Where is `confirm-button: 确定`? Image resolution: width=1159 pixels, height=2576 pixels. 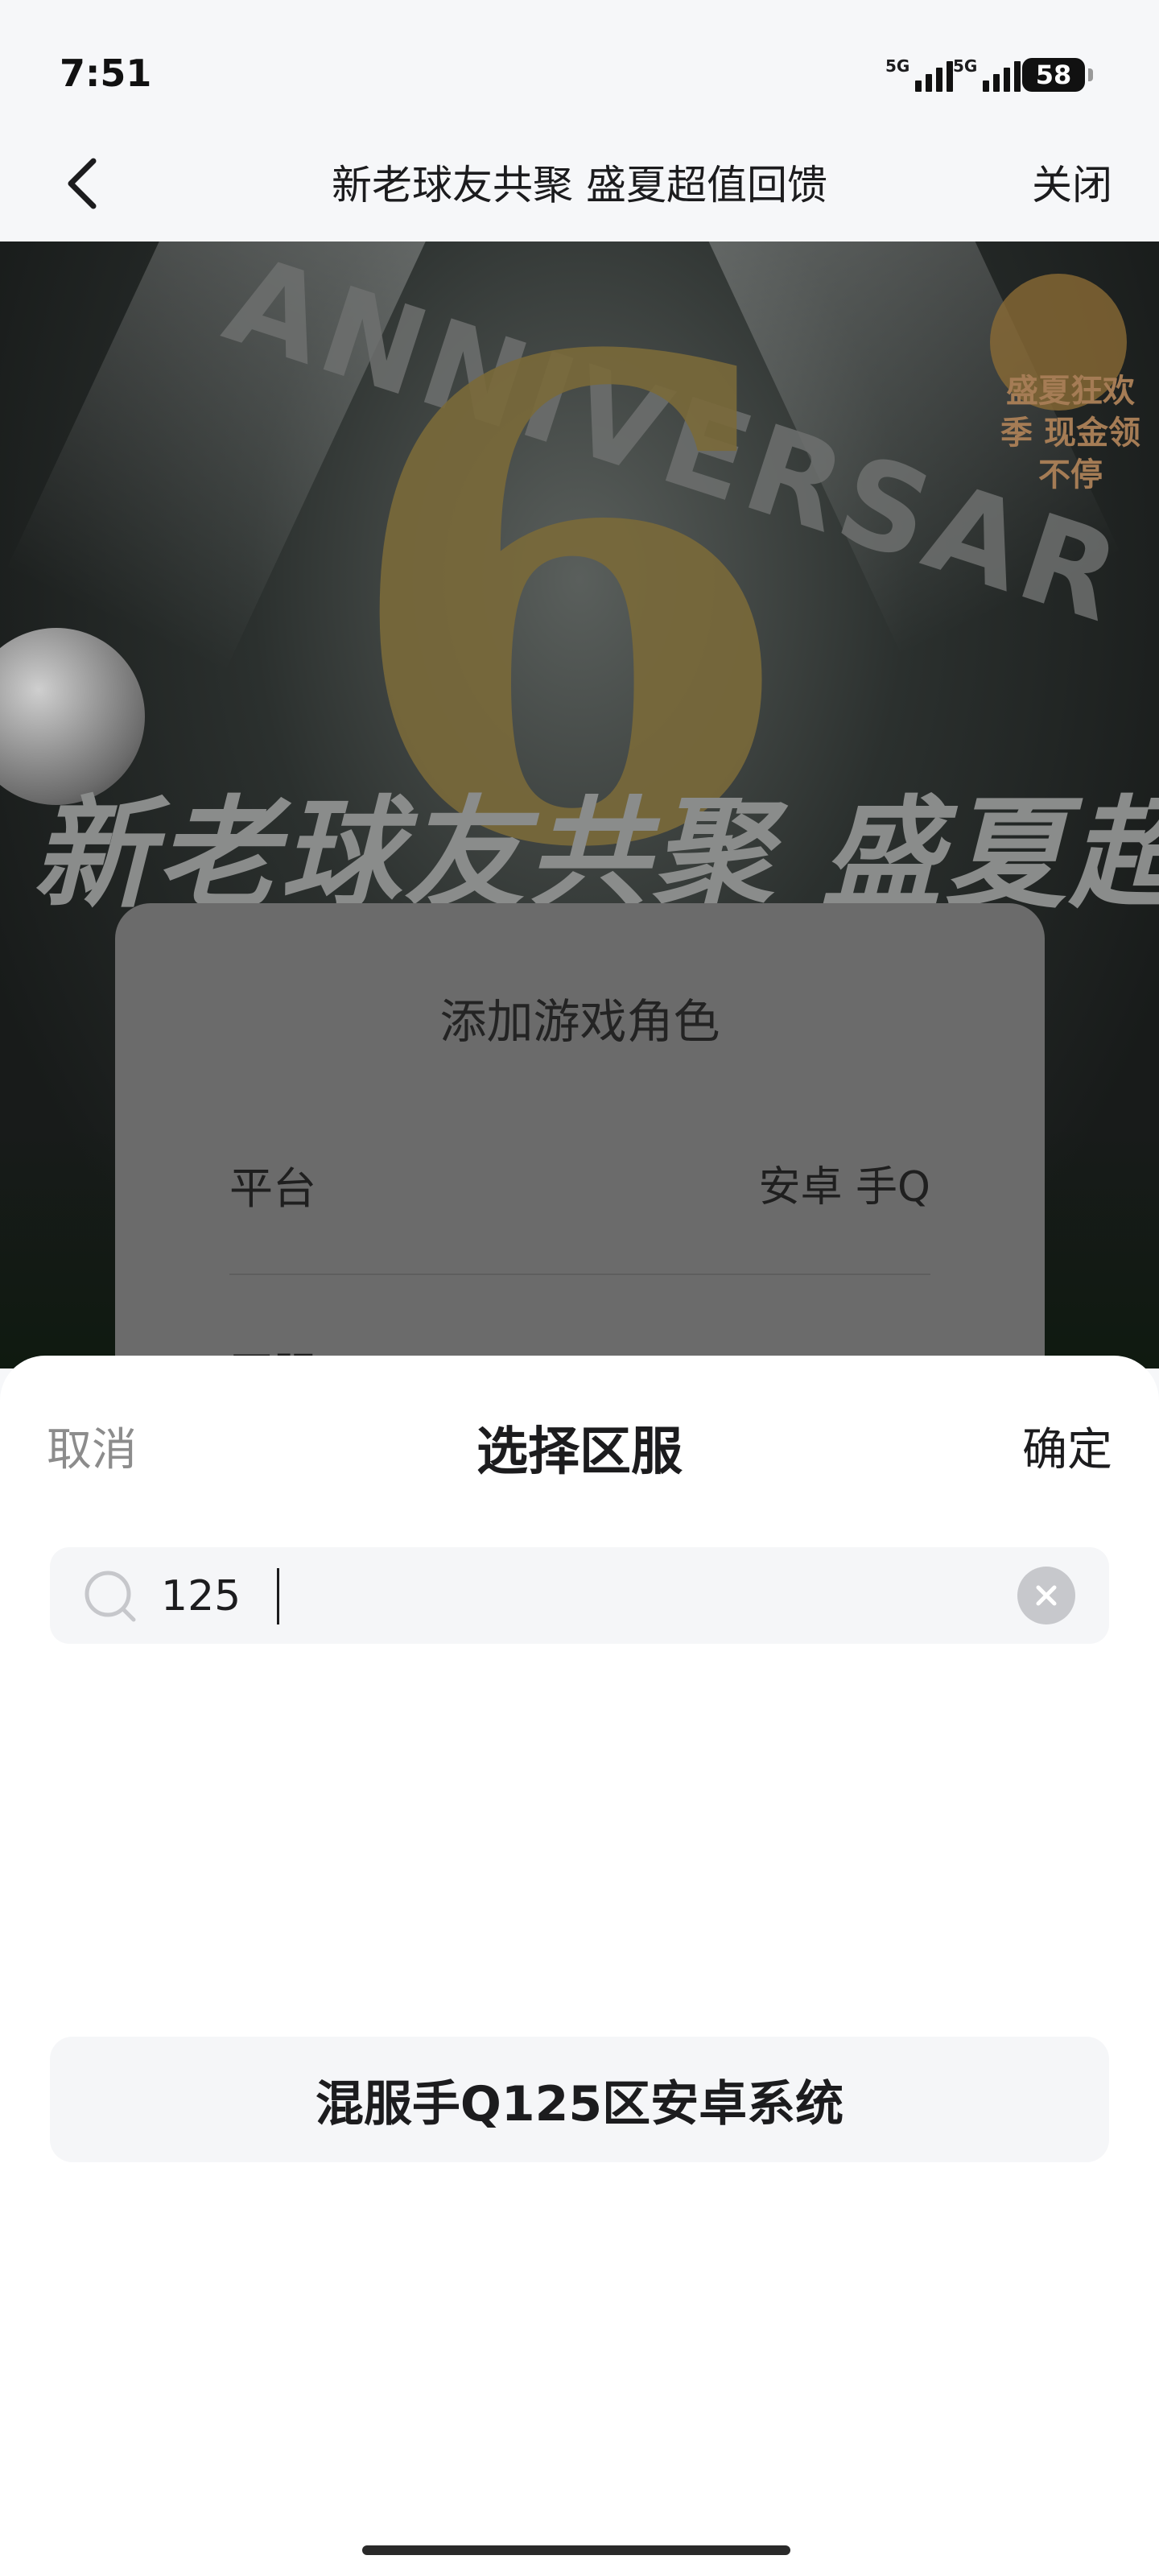
confirm-button: 确定 is located at coordinates (1067, 1446).